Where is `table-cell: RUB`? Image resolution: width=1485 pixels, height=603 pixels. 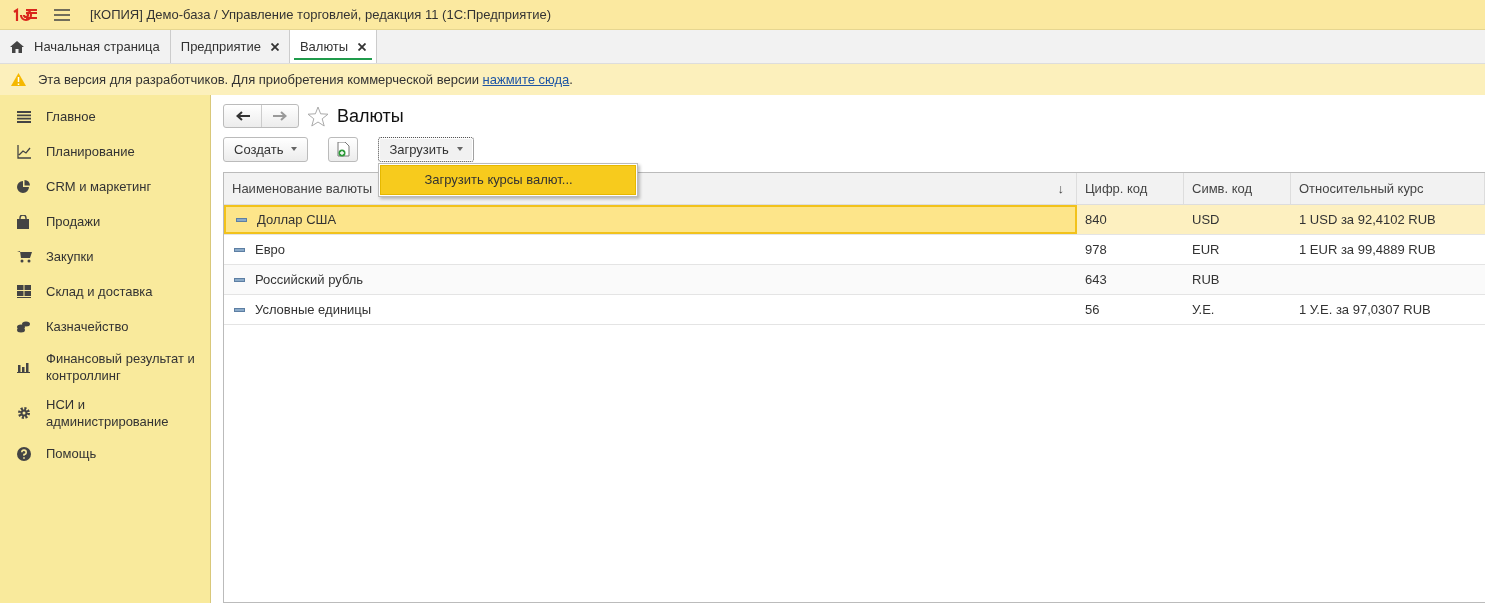
table-cell: RUB is located at coordinates (1206, 279).